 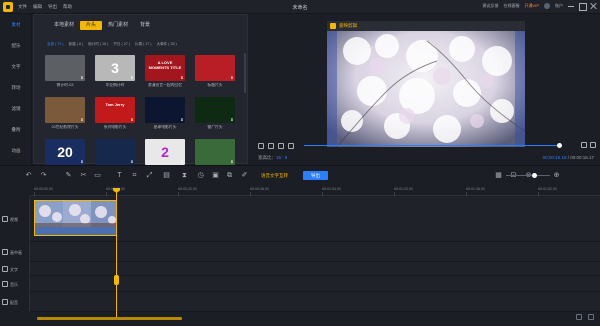 What do you see at coordinates (215, 175) in the screenshot?
I see `record-icon: ▣` at bounding box center [215, 175].